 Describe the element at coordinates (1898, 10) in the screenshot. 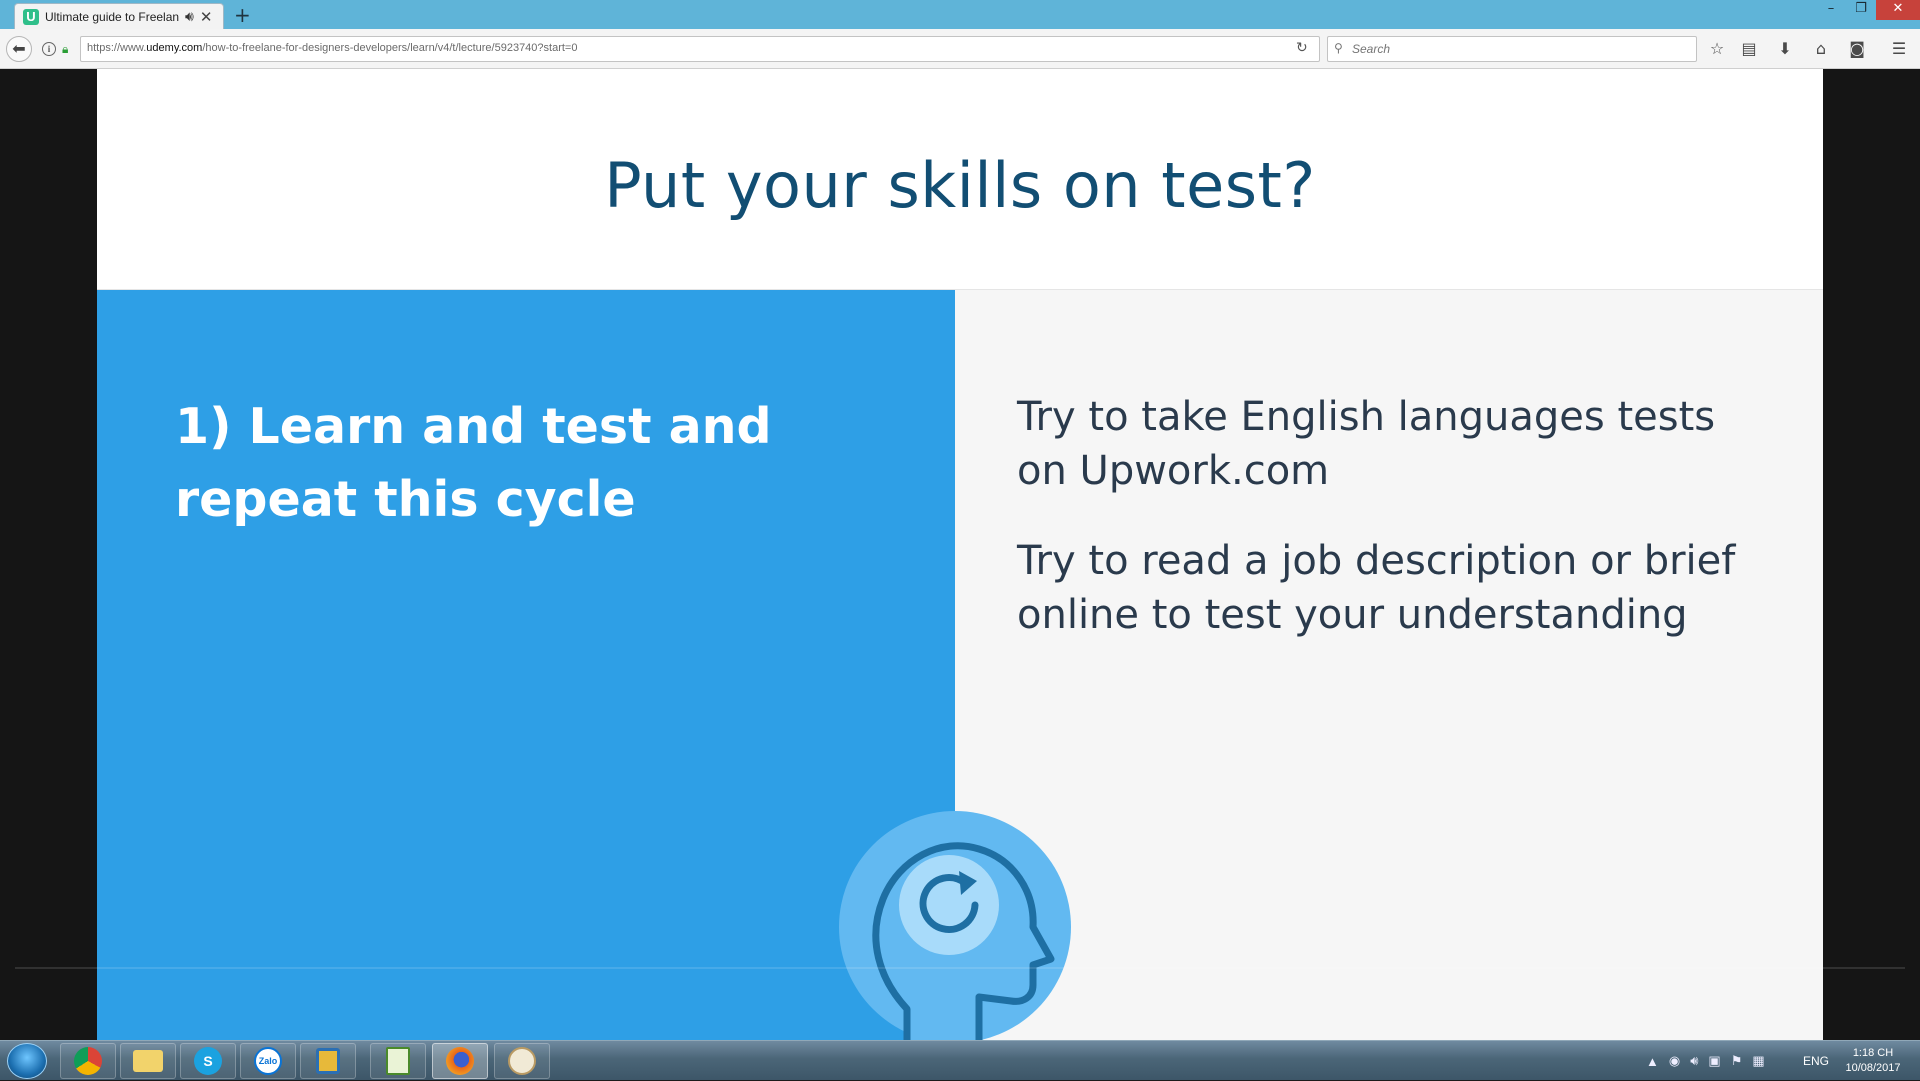

I see `window-close-button: ✕` at that location.